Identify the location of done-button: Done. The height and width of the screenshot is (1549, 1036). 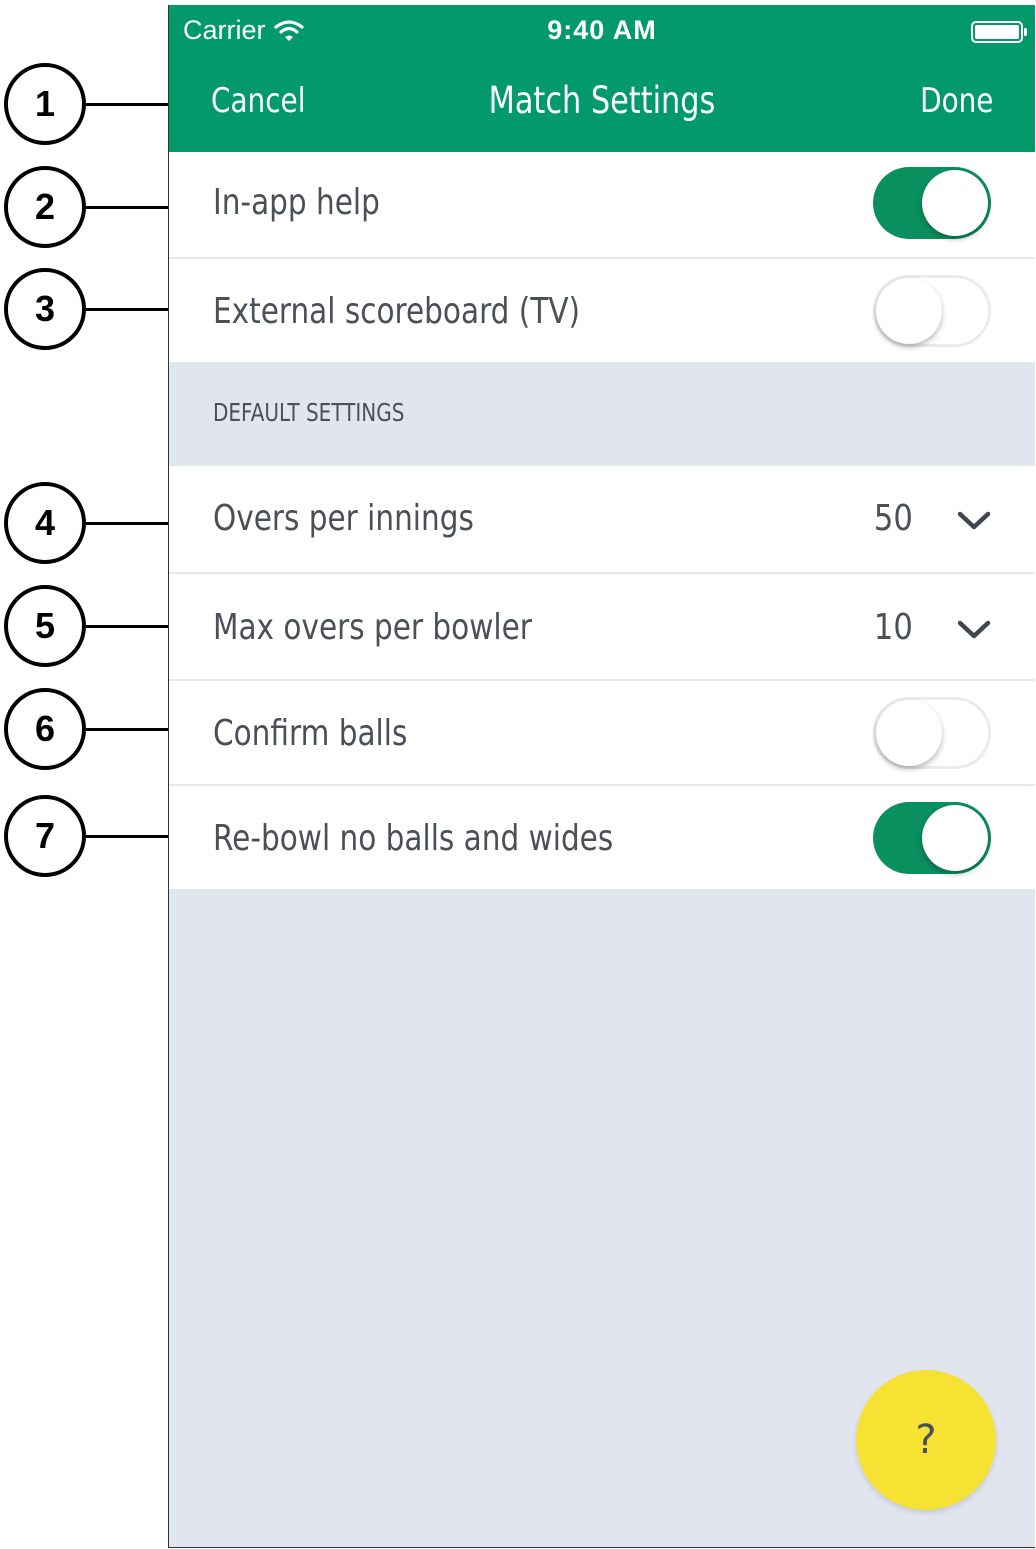
(956, 101).